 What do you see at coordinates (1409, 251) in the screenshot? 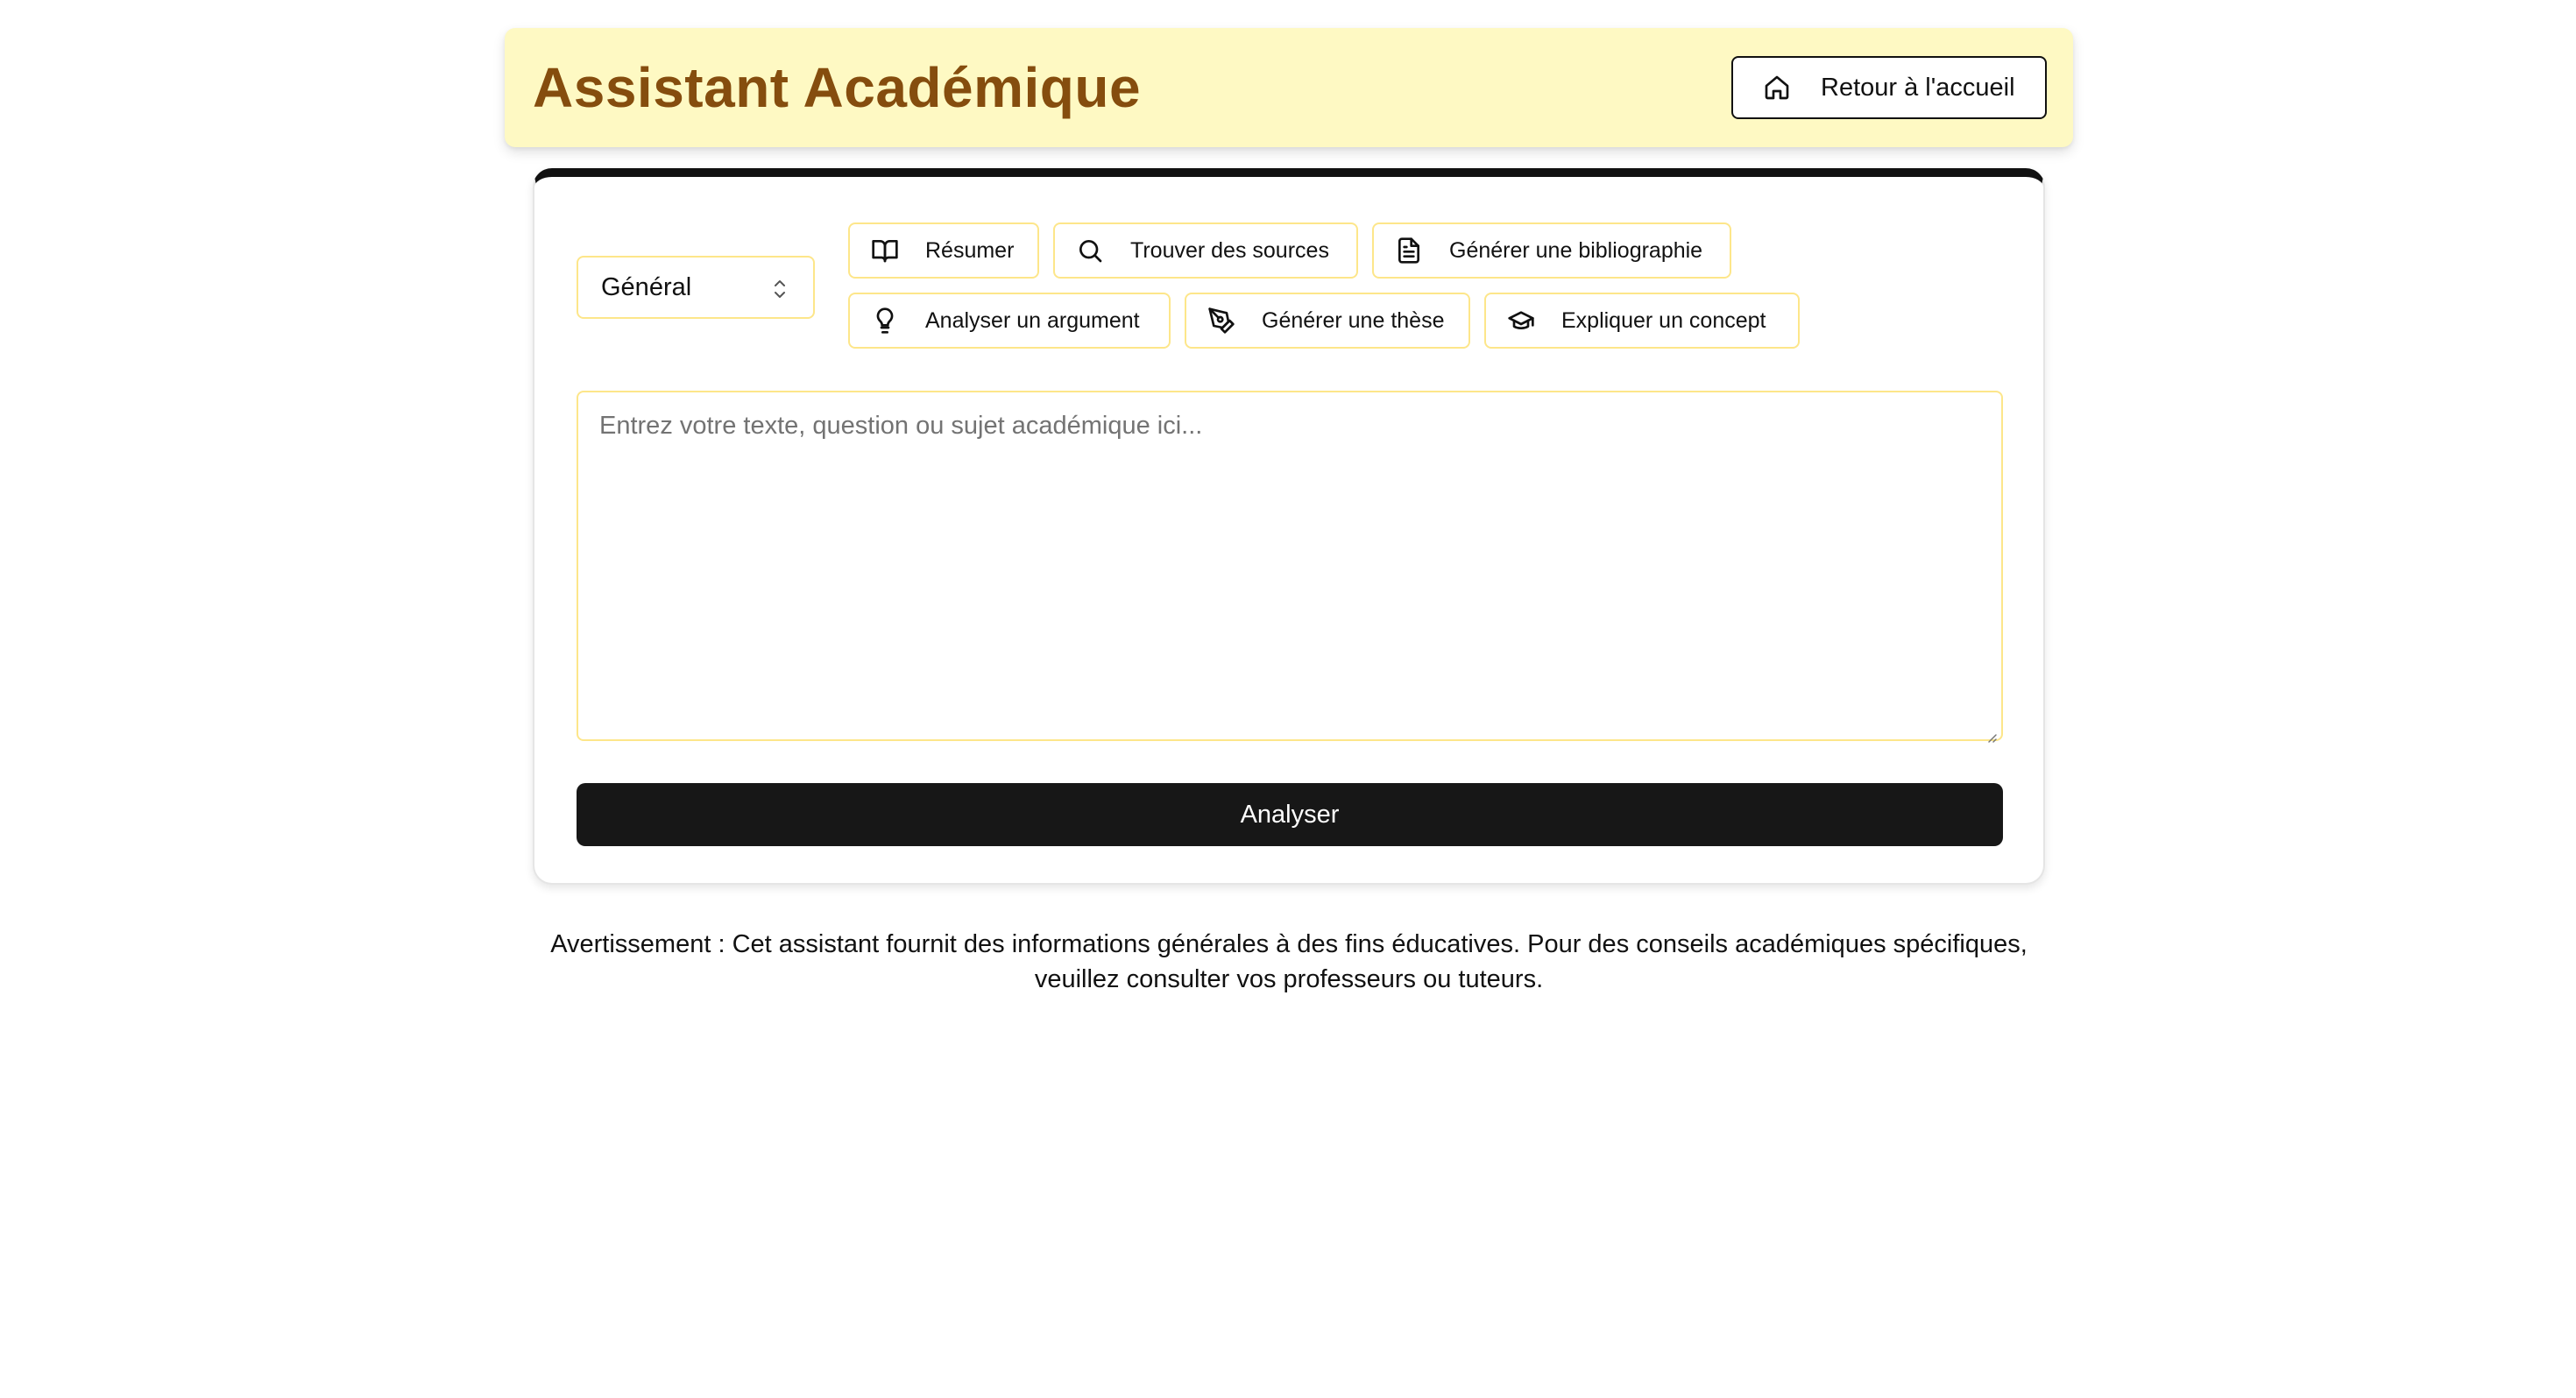
I see `file-text-icon` at bounding box center [1409, 251].